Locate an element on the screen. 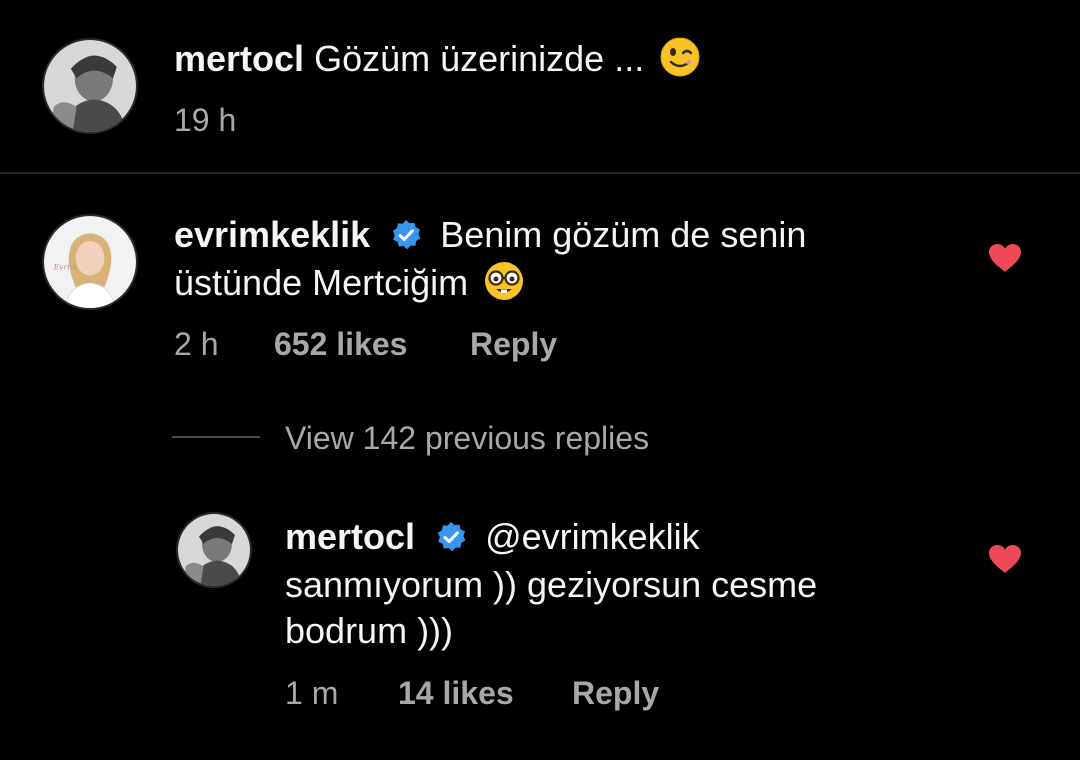 This screenshot has height=760, width=1080. svg-text: Evrim is located at coordinates (65, 267).